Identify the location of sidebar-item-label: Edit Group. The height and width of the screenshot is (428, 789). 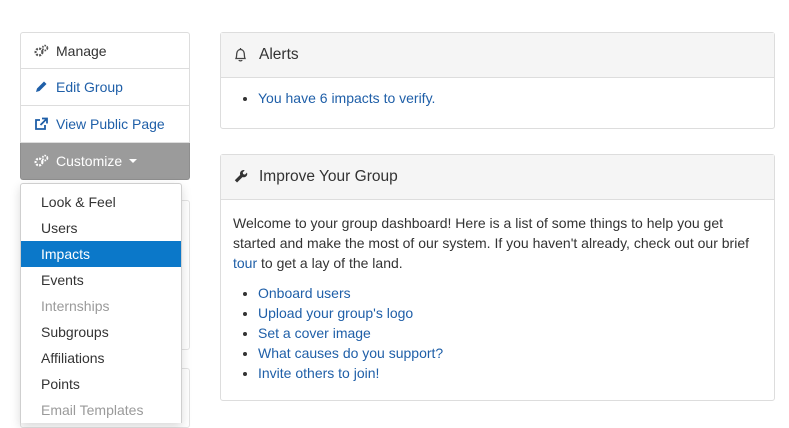
(89, 87).